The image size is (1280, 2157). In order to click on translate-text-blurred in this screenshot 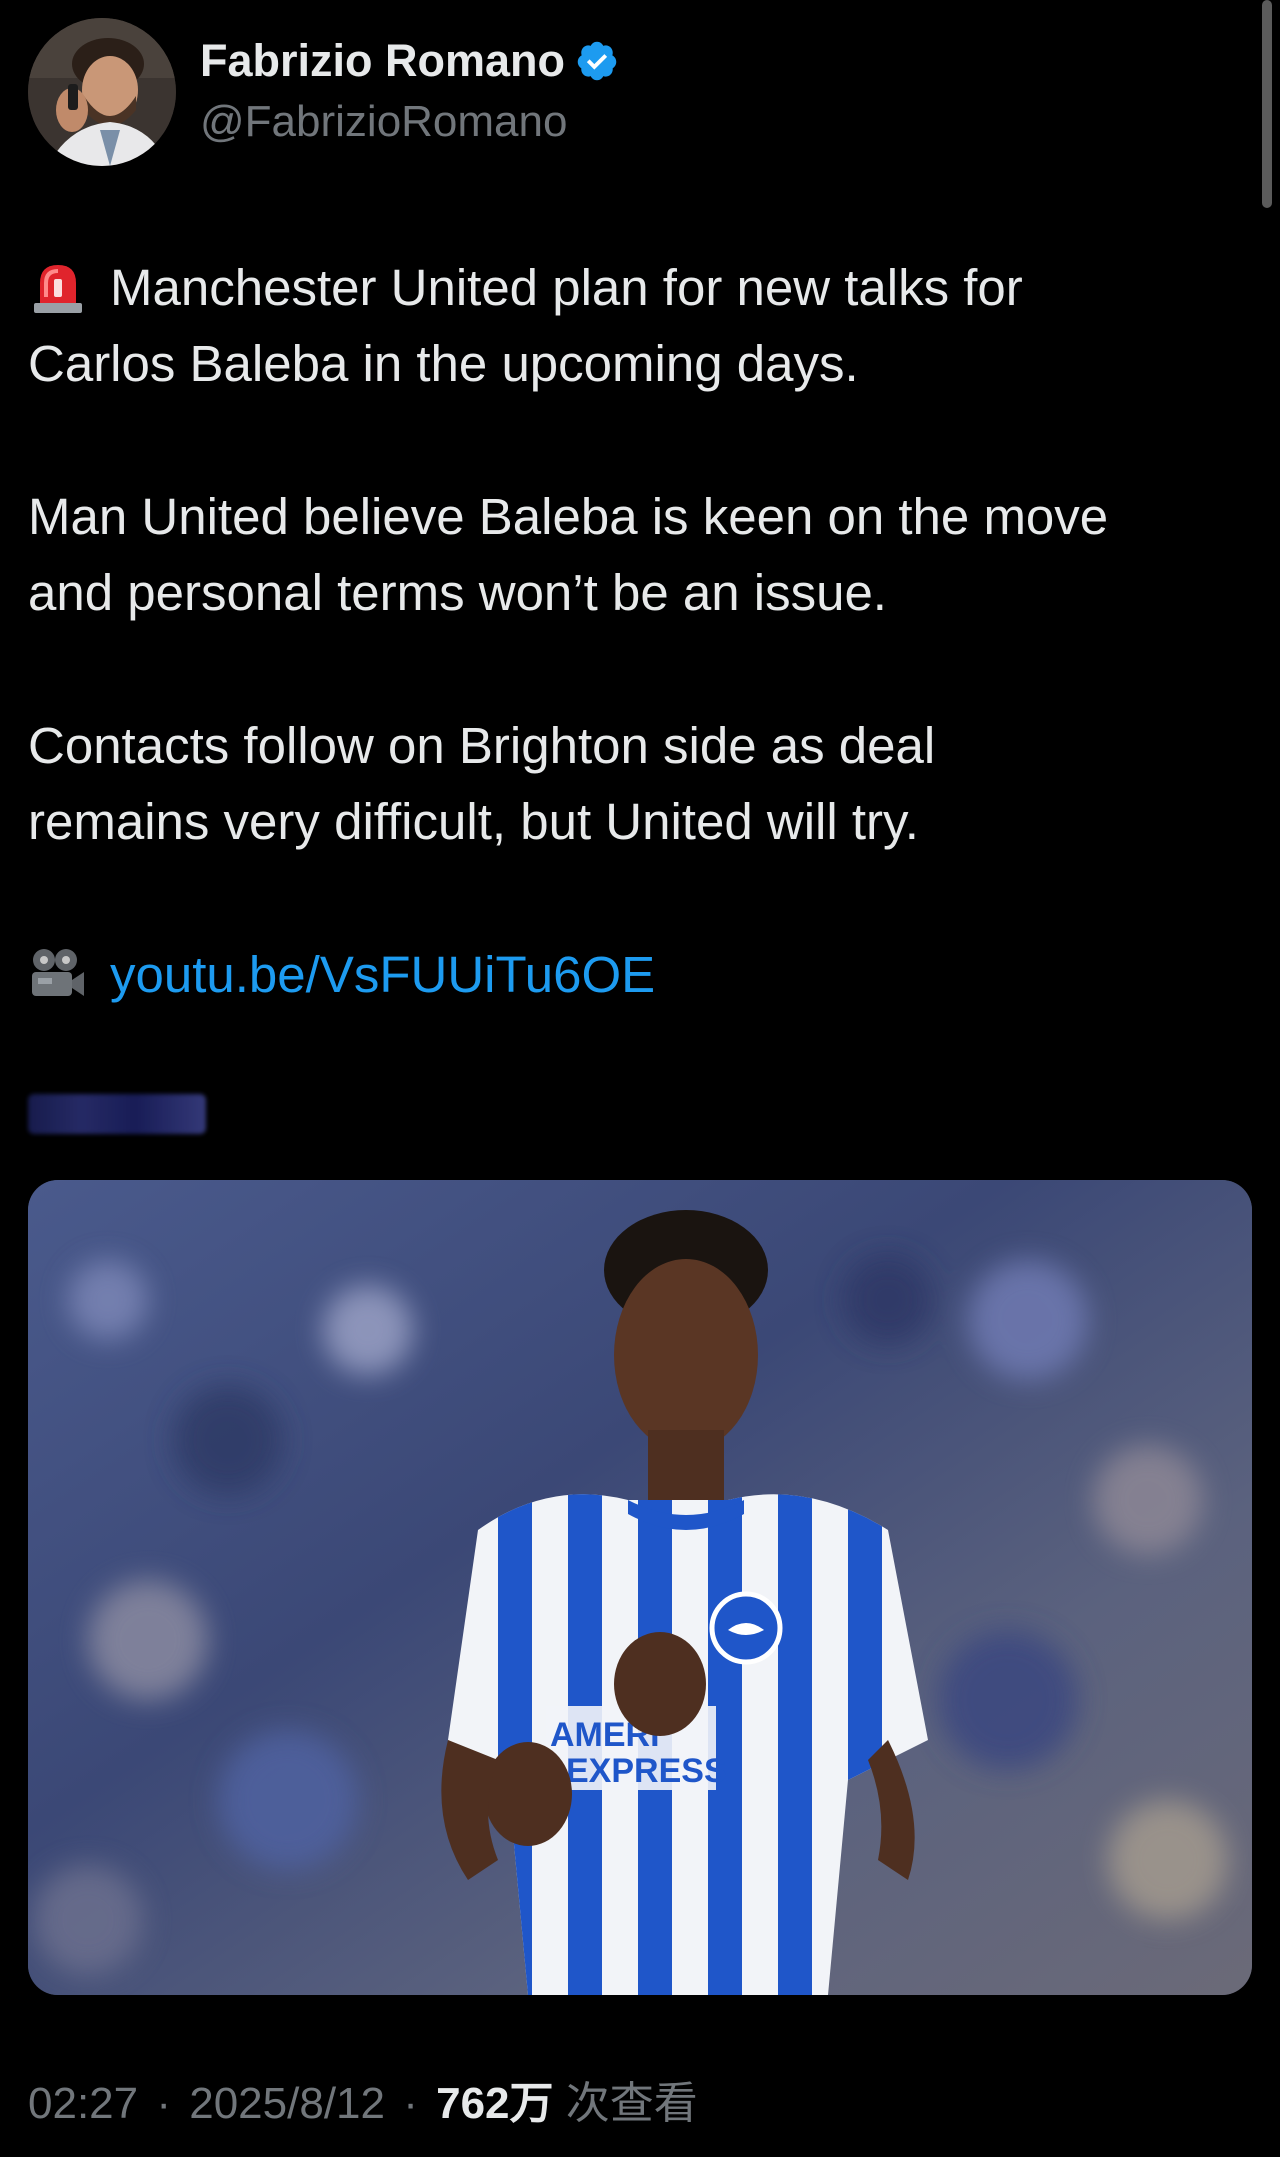, I will do `click(117, 1114)`.